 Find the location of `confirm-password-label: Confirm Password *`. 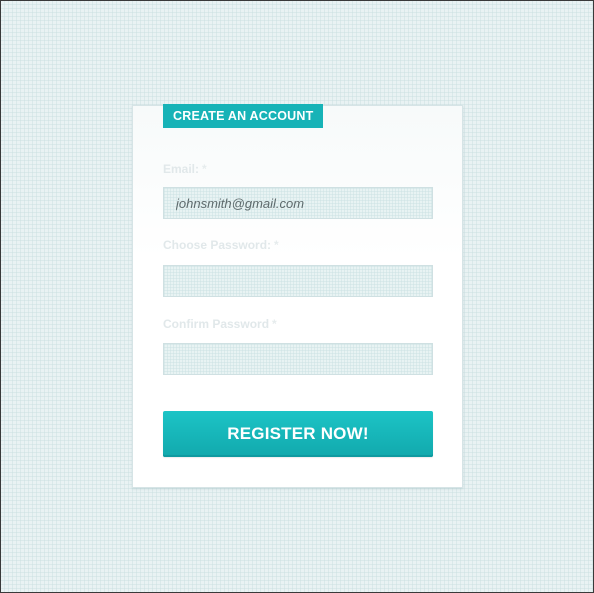

confirm-password-label: Confirm Password * is located at coordinates (220, 324).